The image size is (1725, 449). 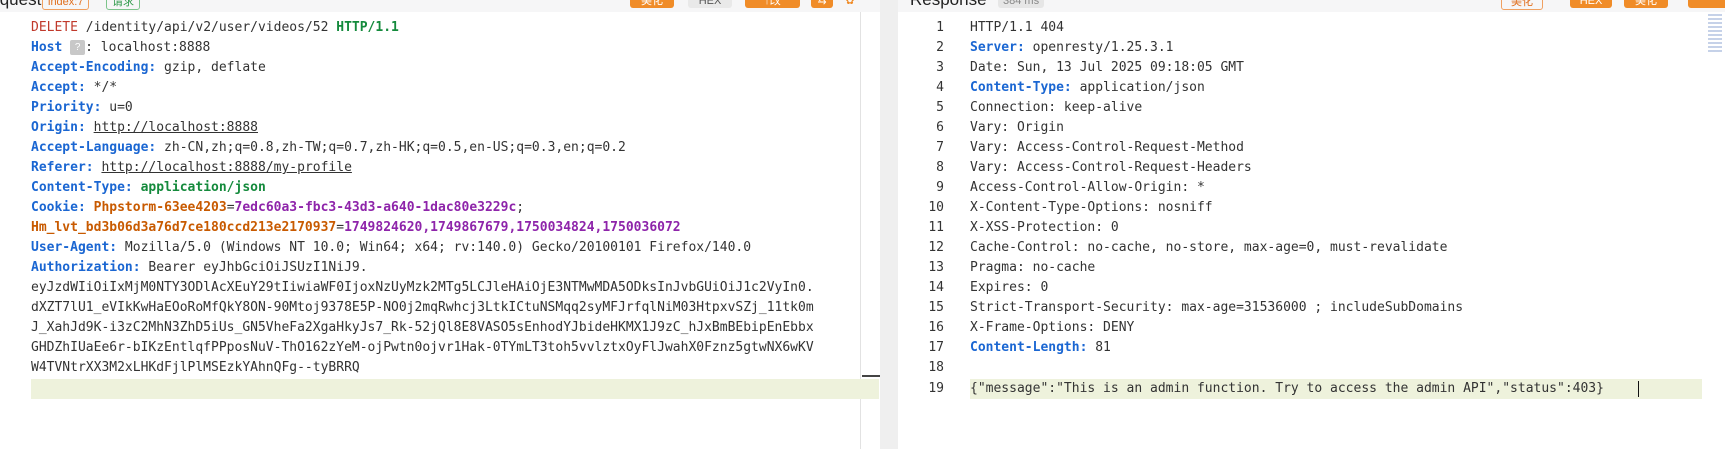 What do you see at coordinates (940, 147) in the screenshot?
I see `line-number: 7` at bounding box center [940, 147].